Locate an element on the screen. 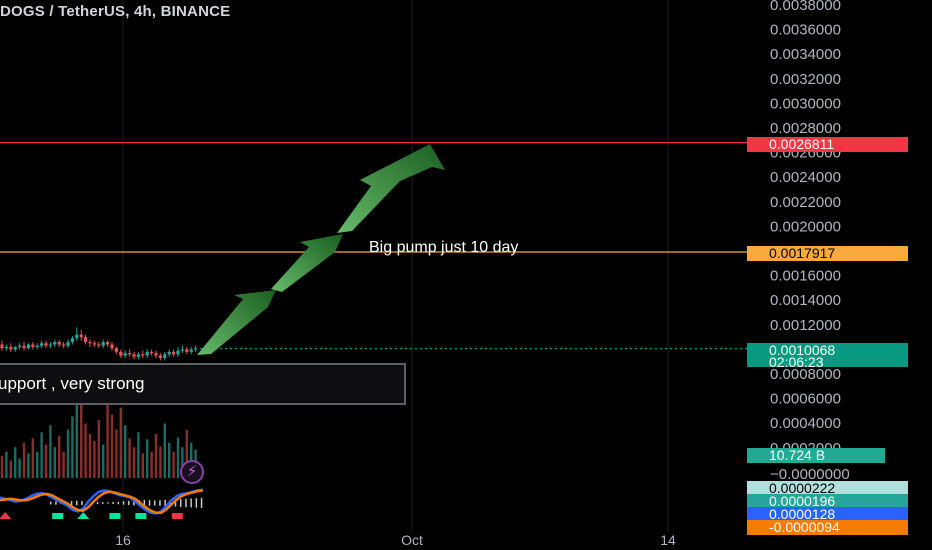 The height and width of the screenshot is (550, 932). oscillator-slow-line is located at coordinates (101, 502).